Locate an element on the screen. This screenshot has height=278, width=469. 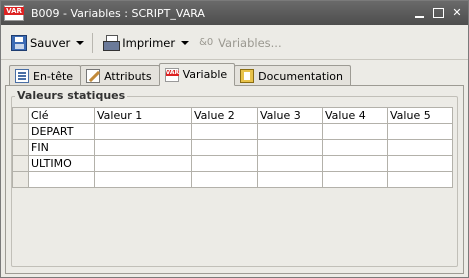
documentation-icon is located at coordinates (247, 76).